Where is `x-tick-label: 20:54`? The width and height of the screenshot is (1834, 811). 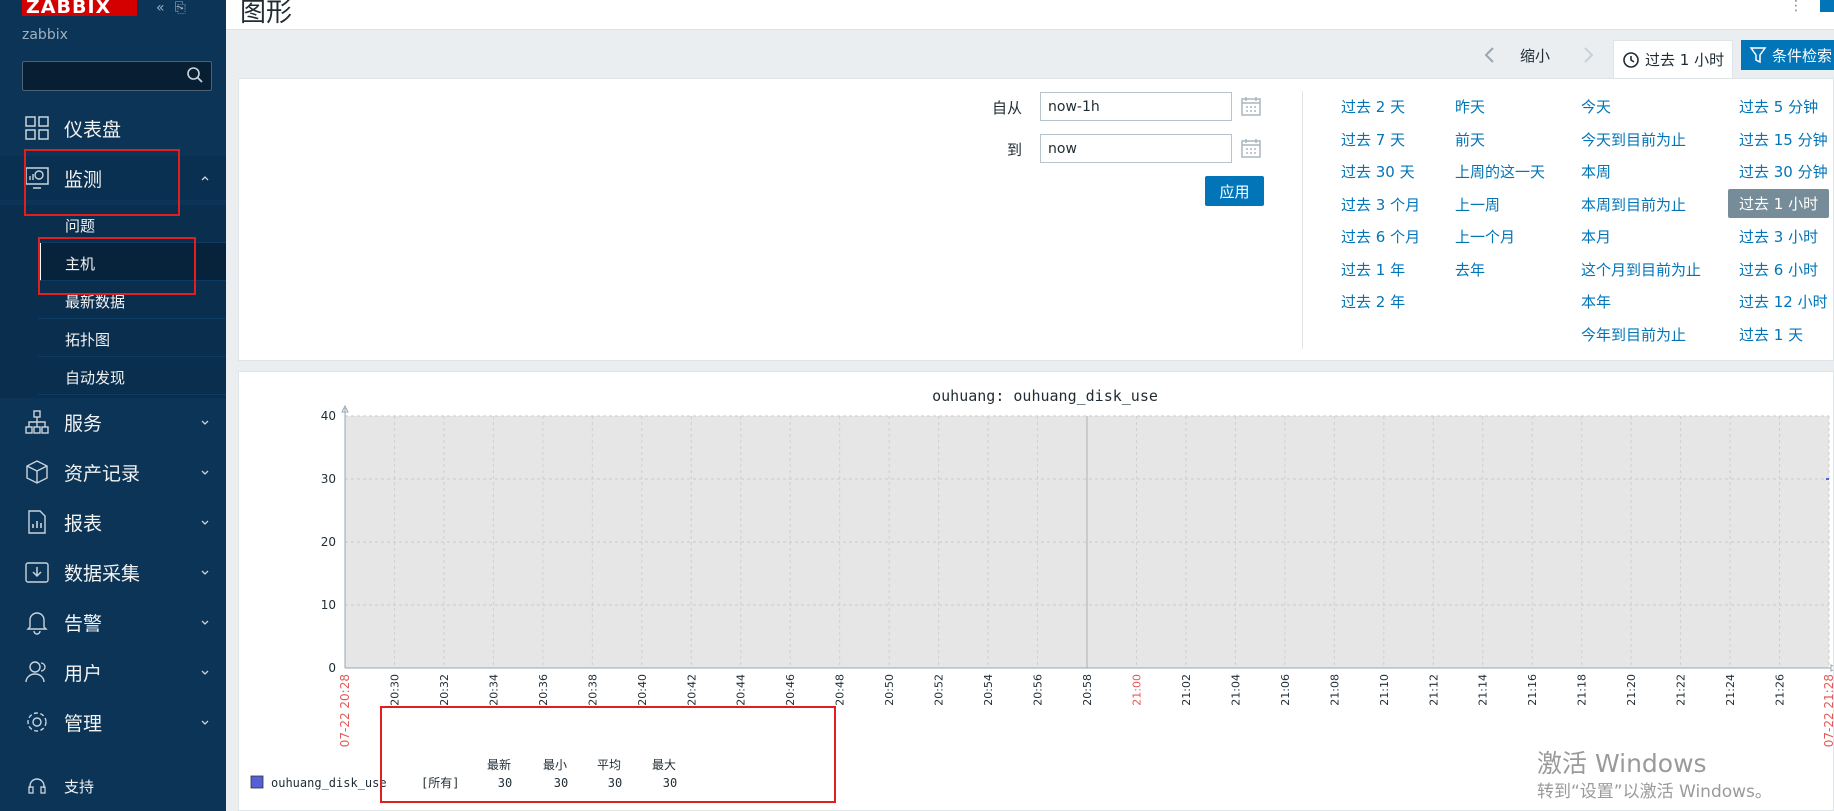
x-tick-label: 20:54 is located at coordinates (988, 690).